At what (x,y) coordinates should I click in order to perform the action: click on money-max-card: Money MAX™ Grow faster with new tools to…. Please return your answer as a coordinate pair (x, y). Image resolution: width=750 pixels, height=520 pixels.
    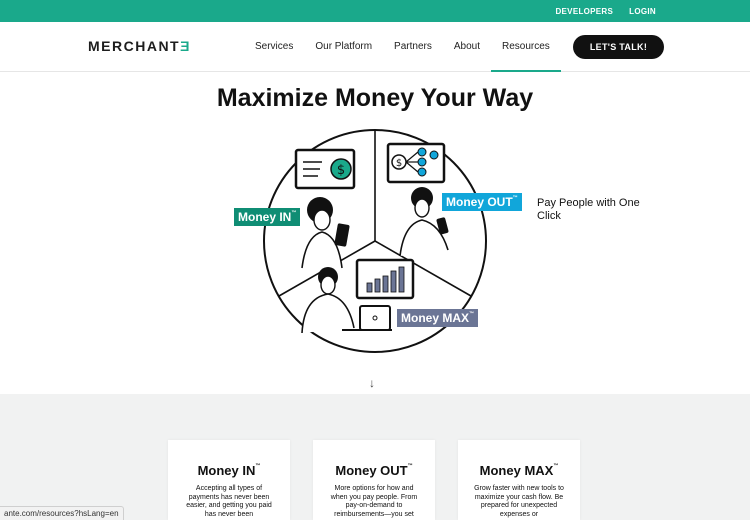
    Looking at the image, I should click on (519, 480).